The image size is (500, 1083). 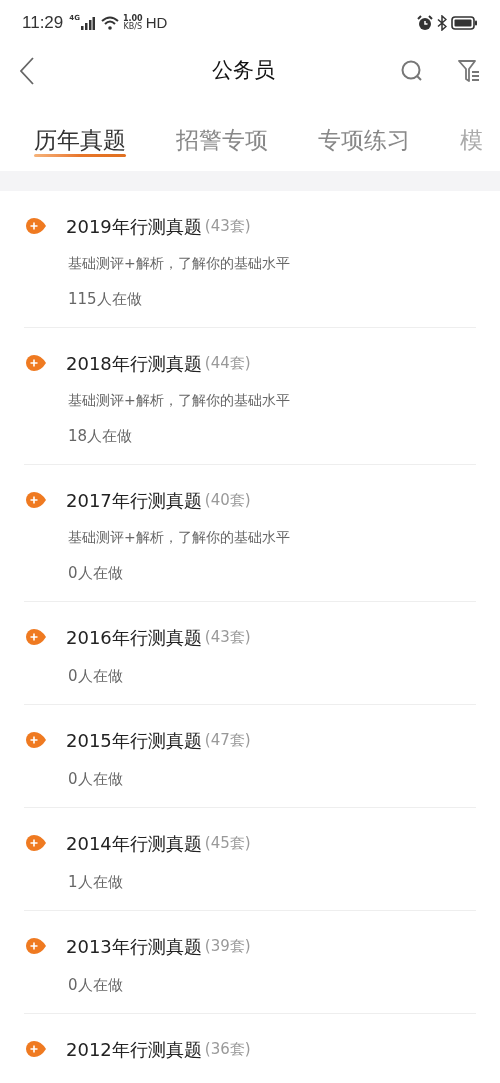 What do you see at coordinates (227, 363) in the screenshot?
I see `item-count: (44套)` at bounding box center [227, 363].